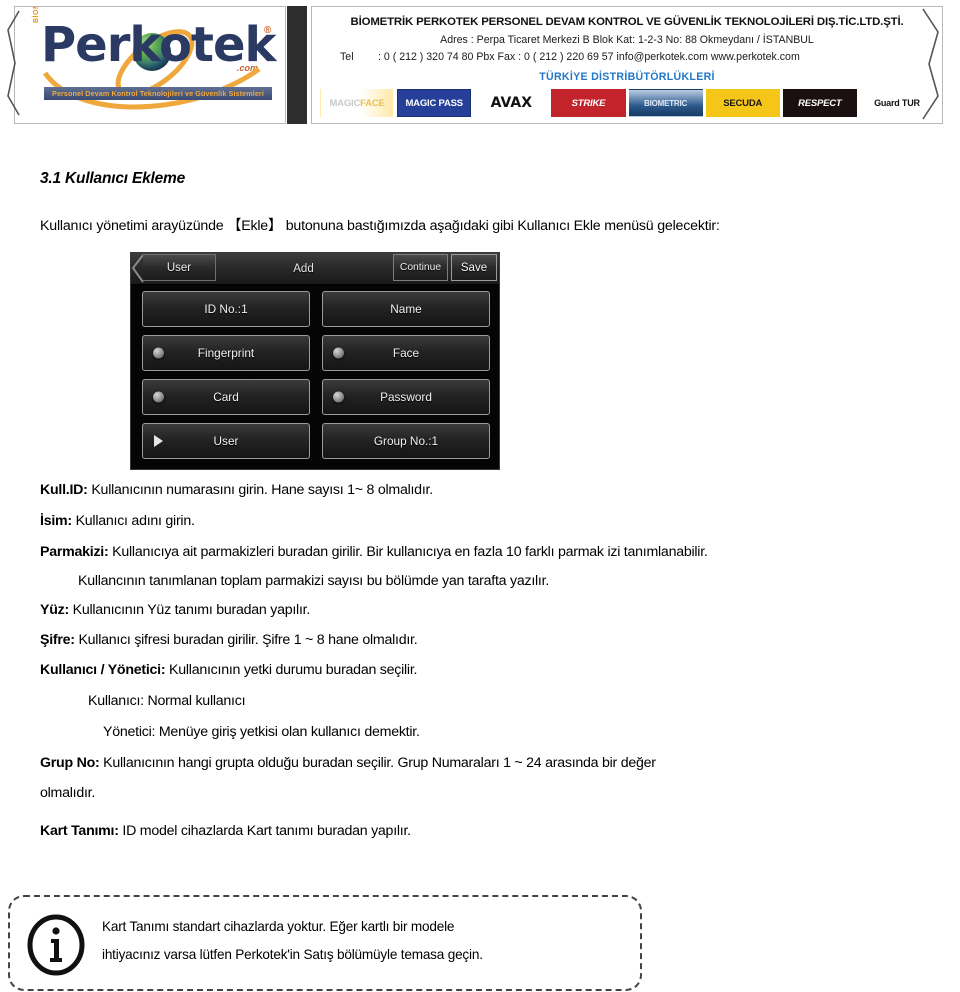  Describe the element at coordinates (665, 103) in the screenshot. I see `brand-logo-biometric: BIOMETRIC` at that location.